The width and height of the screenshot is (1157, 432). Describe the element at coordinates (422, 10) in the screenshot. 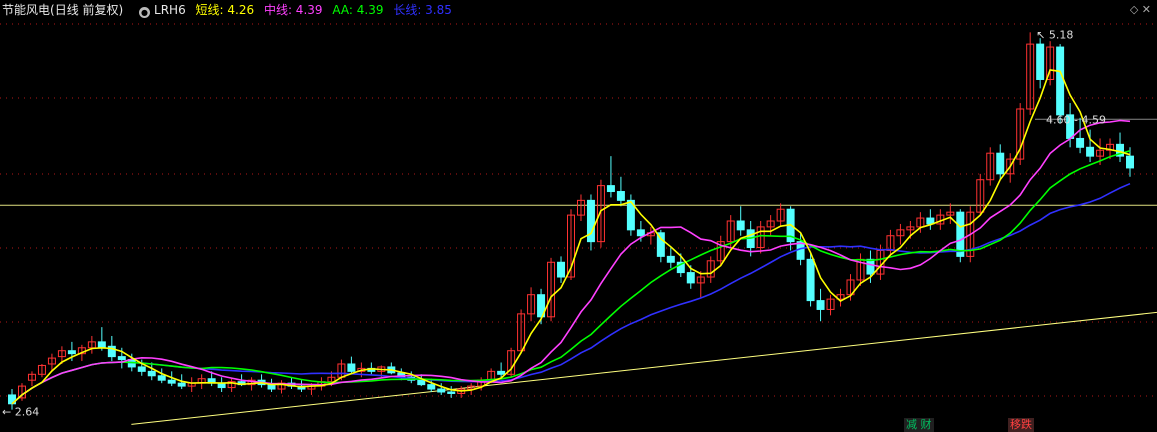

I see `indicator-long: 长线: 3.85` at that location.